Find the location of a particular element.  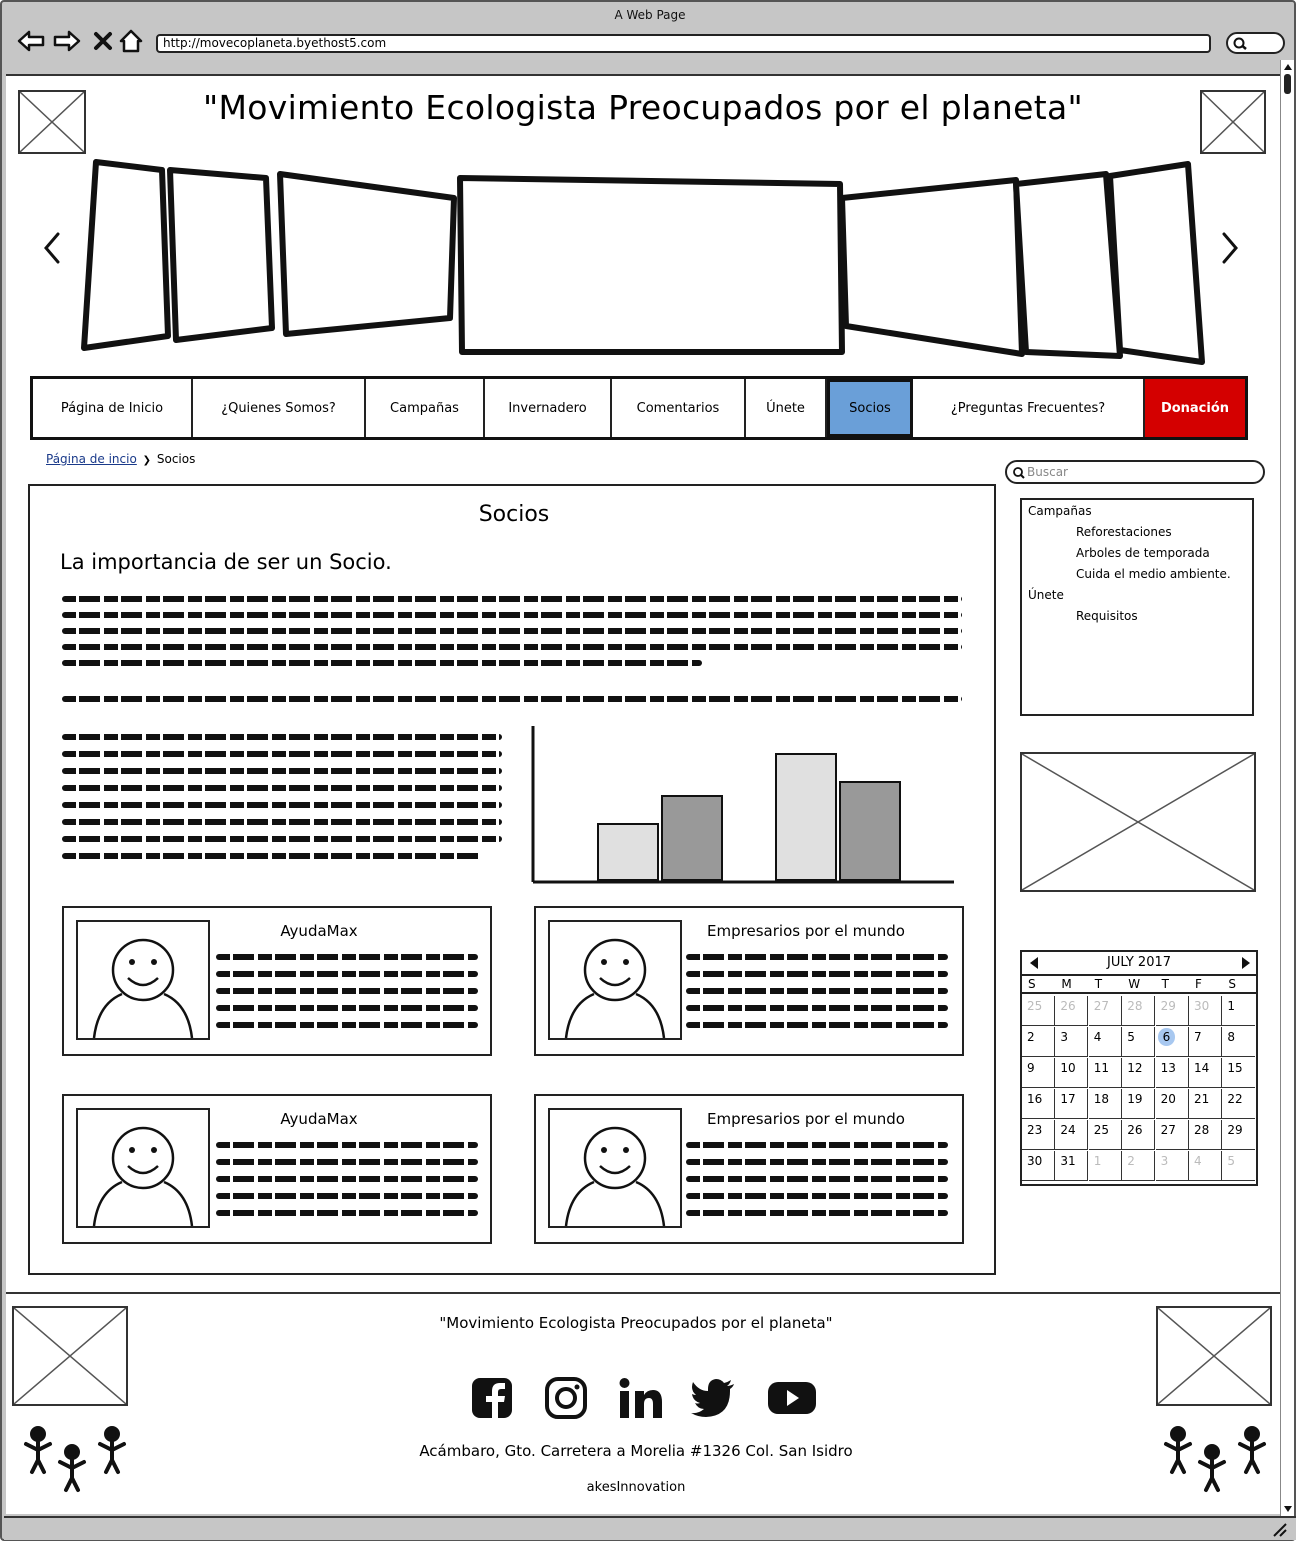

calendar-day: 17 is located at coordinates (1072, 1104).